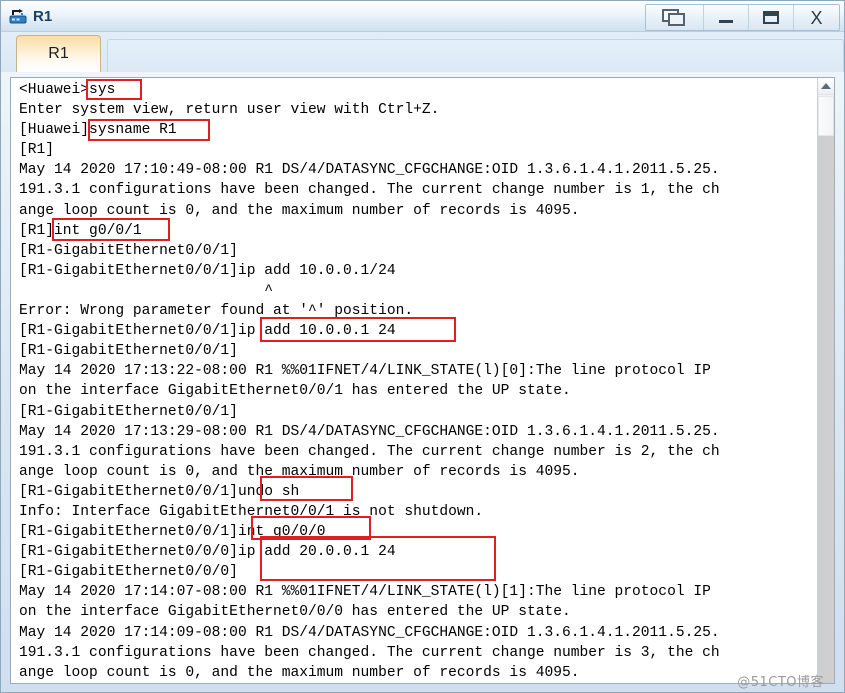 This screenshot has height=693, width=845. Describe the element at coordinates (43, 16) in the screenshot. I see `window-title: R1` at that location.